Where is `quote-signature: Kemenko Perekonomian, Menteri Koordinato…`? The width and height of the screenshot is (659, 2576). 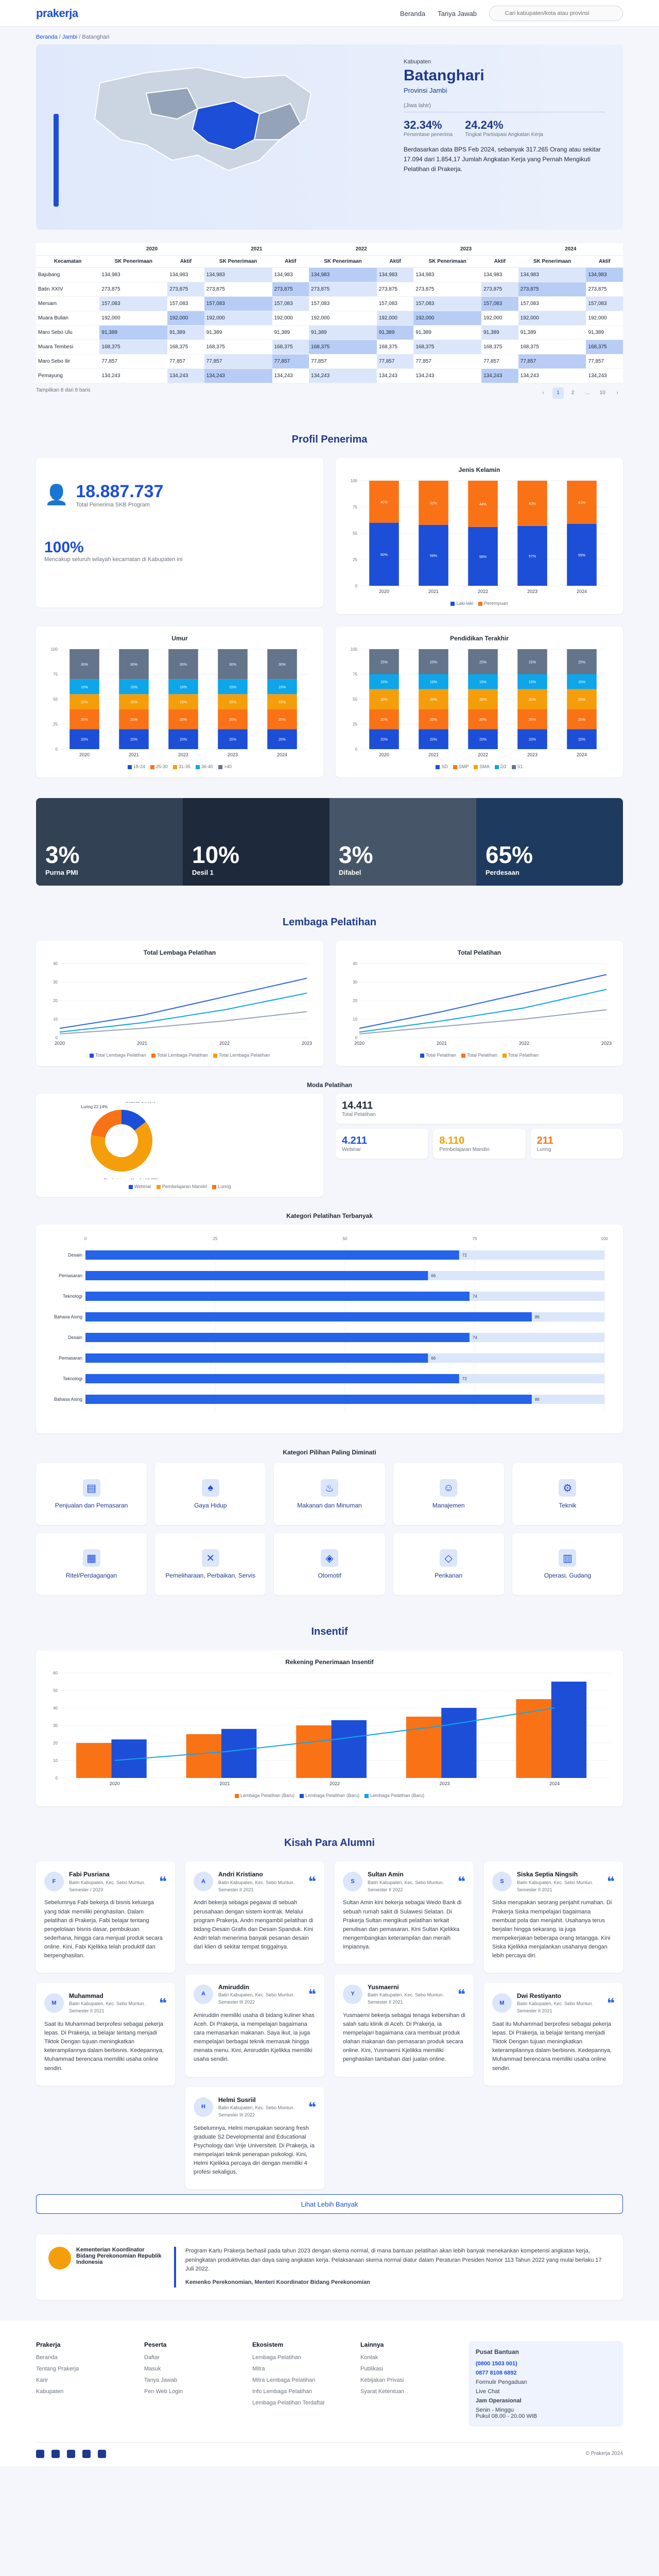
quote-signature: Kemenko Perekonomian, Menteri Koordinato… is located at coordinates (277, 2282).